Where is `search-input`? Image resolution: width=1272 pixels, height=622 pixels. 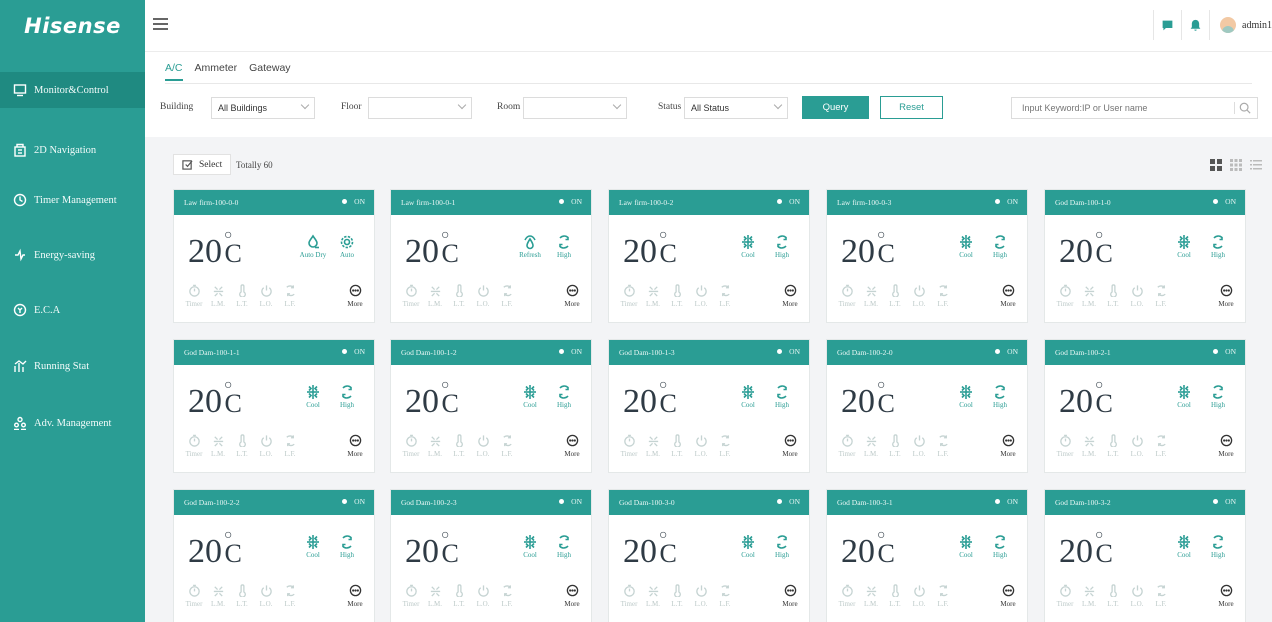 search-input is located at coordinates (1117, 108).